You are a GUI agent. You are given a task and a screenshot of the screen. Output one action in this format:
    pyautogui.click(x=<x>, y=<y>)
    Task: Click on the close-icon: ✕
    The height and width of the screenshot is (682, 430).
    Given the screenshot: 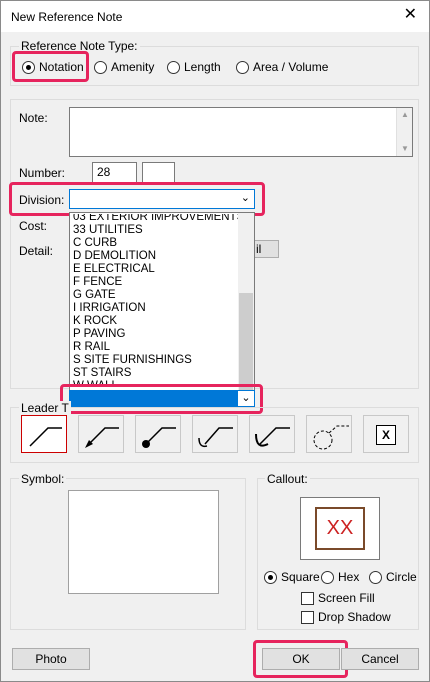 What is the action you would take?
    pyautogui.click(x=410, y=15)
    